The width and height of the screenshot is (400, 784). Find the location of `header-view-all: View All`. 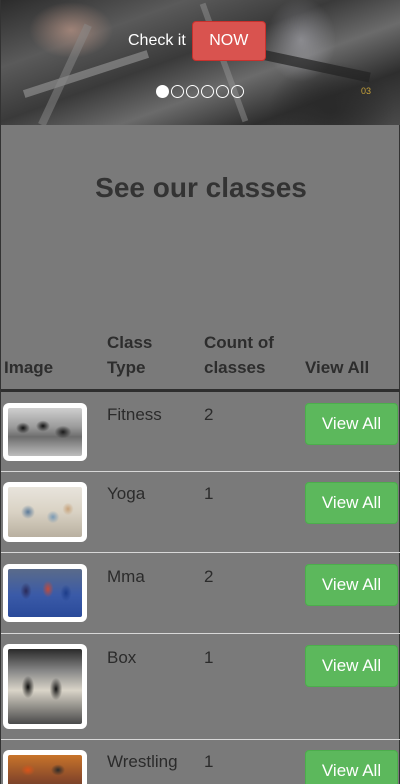

header-view-all: View All is located at coordinates (337, 367).